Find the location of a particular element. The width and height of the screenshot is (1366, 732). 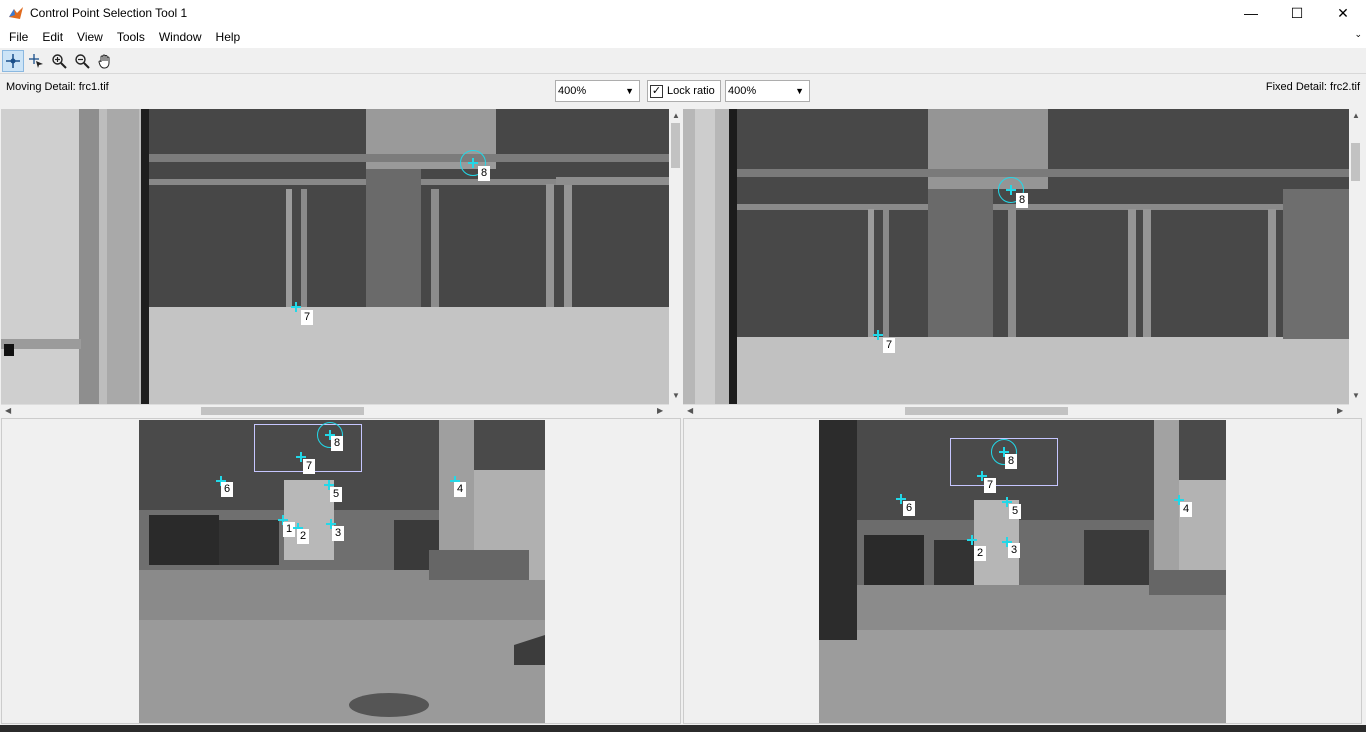

pan-button is located at coordinates (105, 61).